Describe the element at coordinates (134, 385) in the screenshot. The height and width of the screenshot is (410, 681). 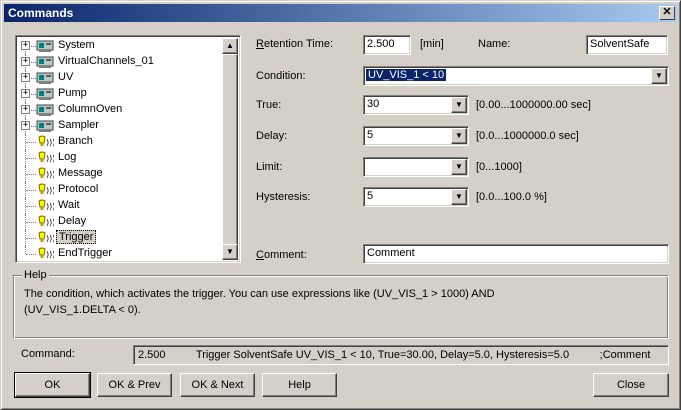
I see `ok-prev-button: OK & Prev` at that location.